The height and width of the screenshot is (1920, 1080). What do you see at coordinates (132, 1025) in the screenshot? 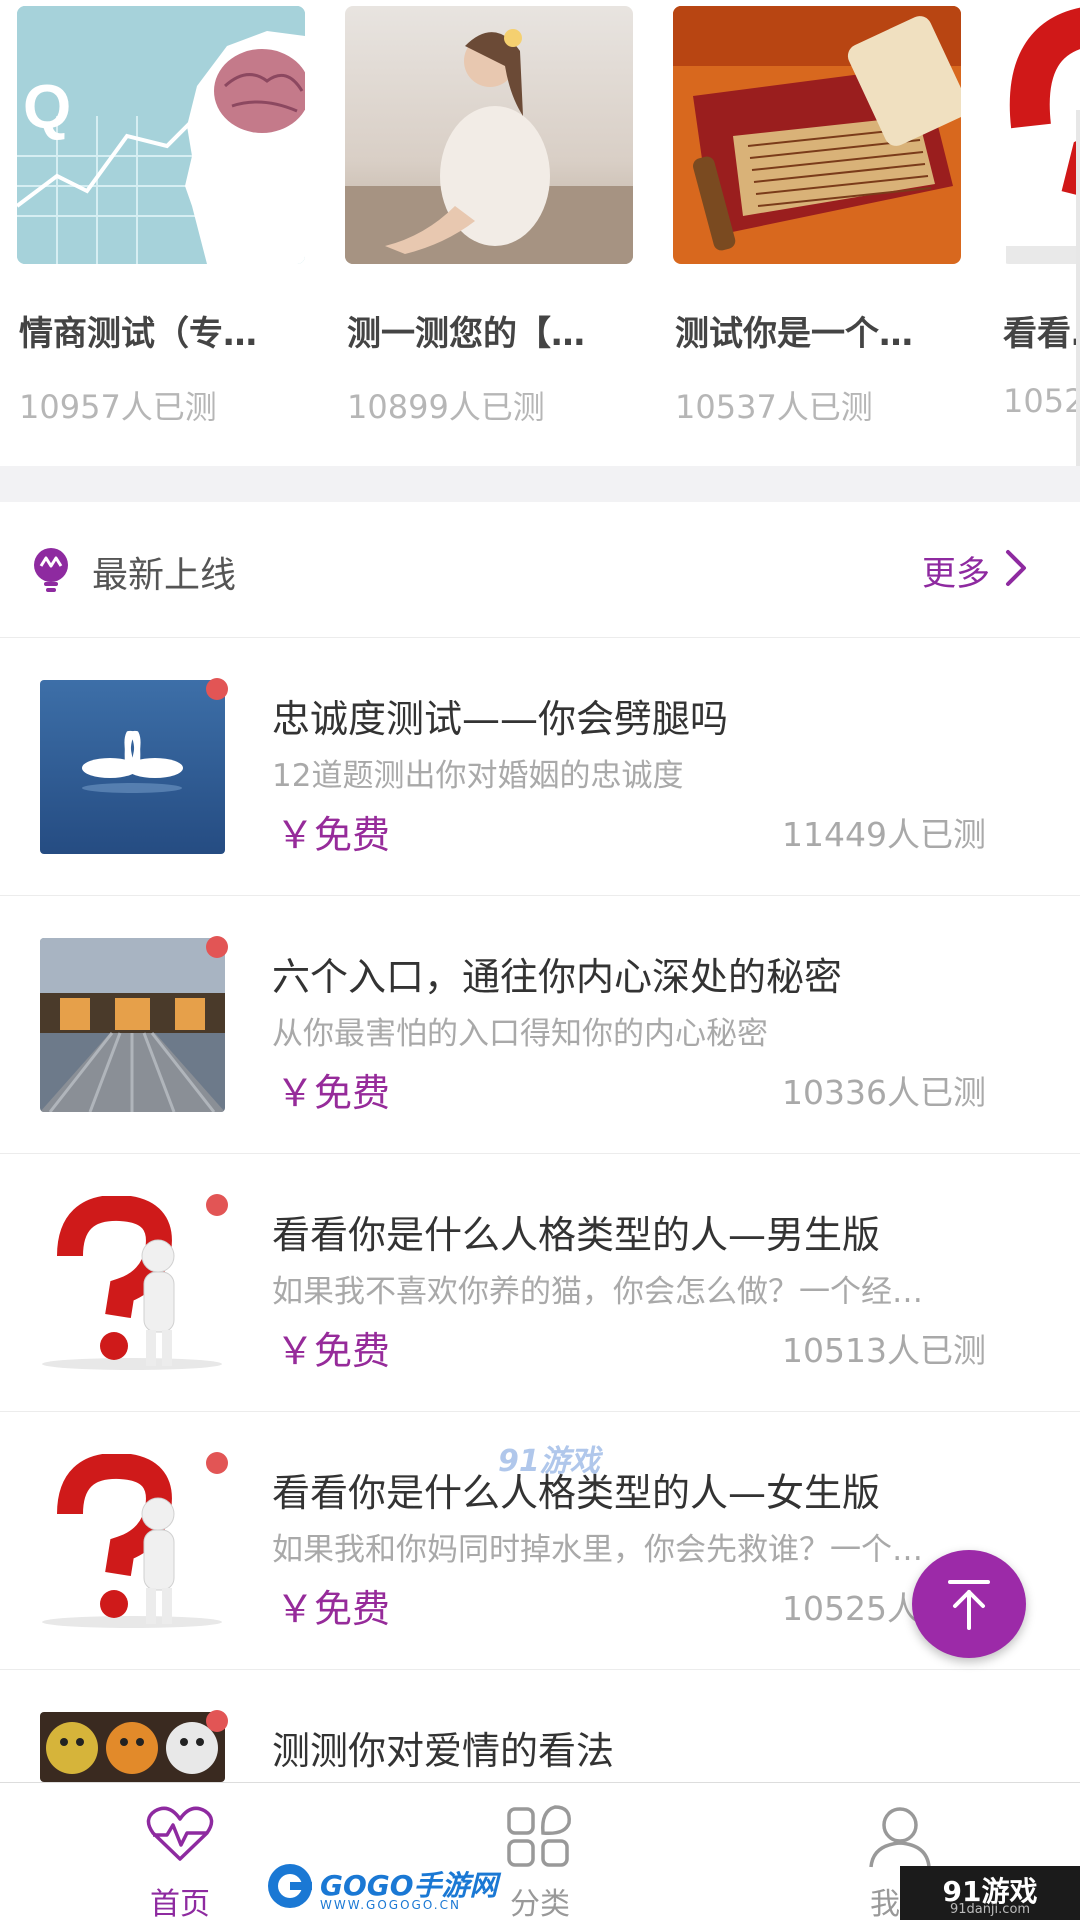
I see `item-image-gates` at bounding box center [132, 1025].